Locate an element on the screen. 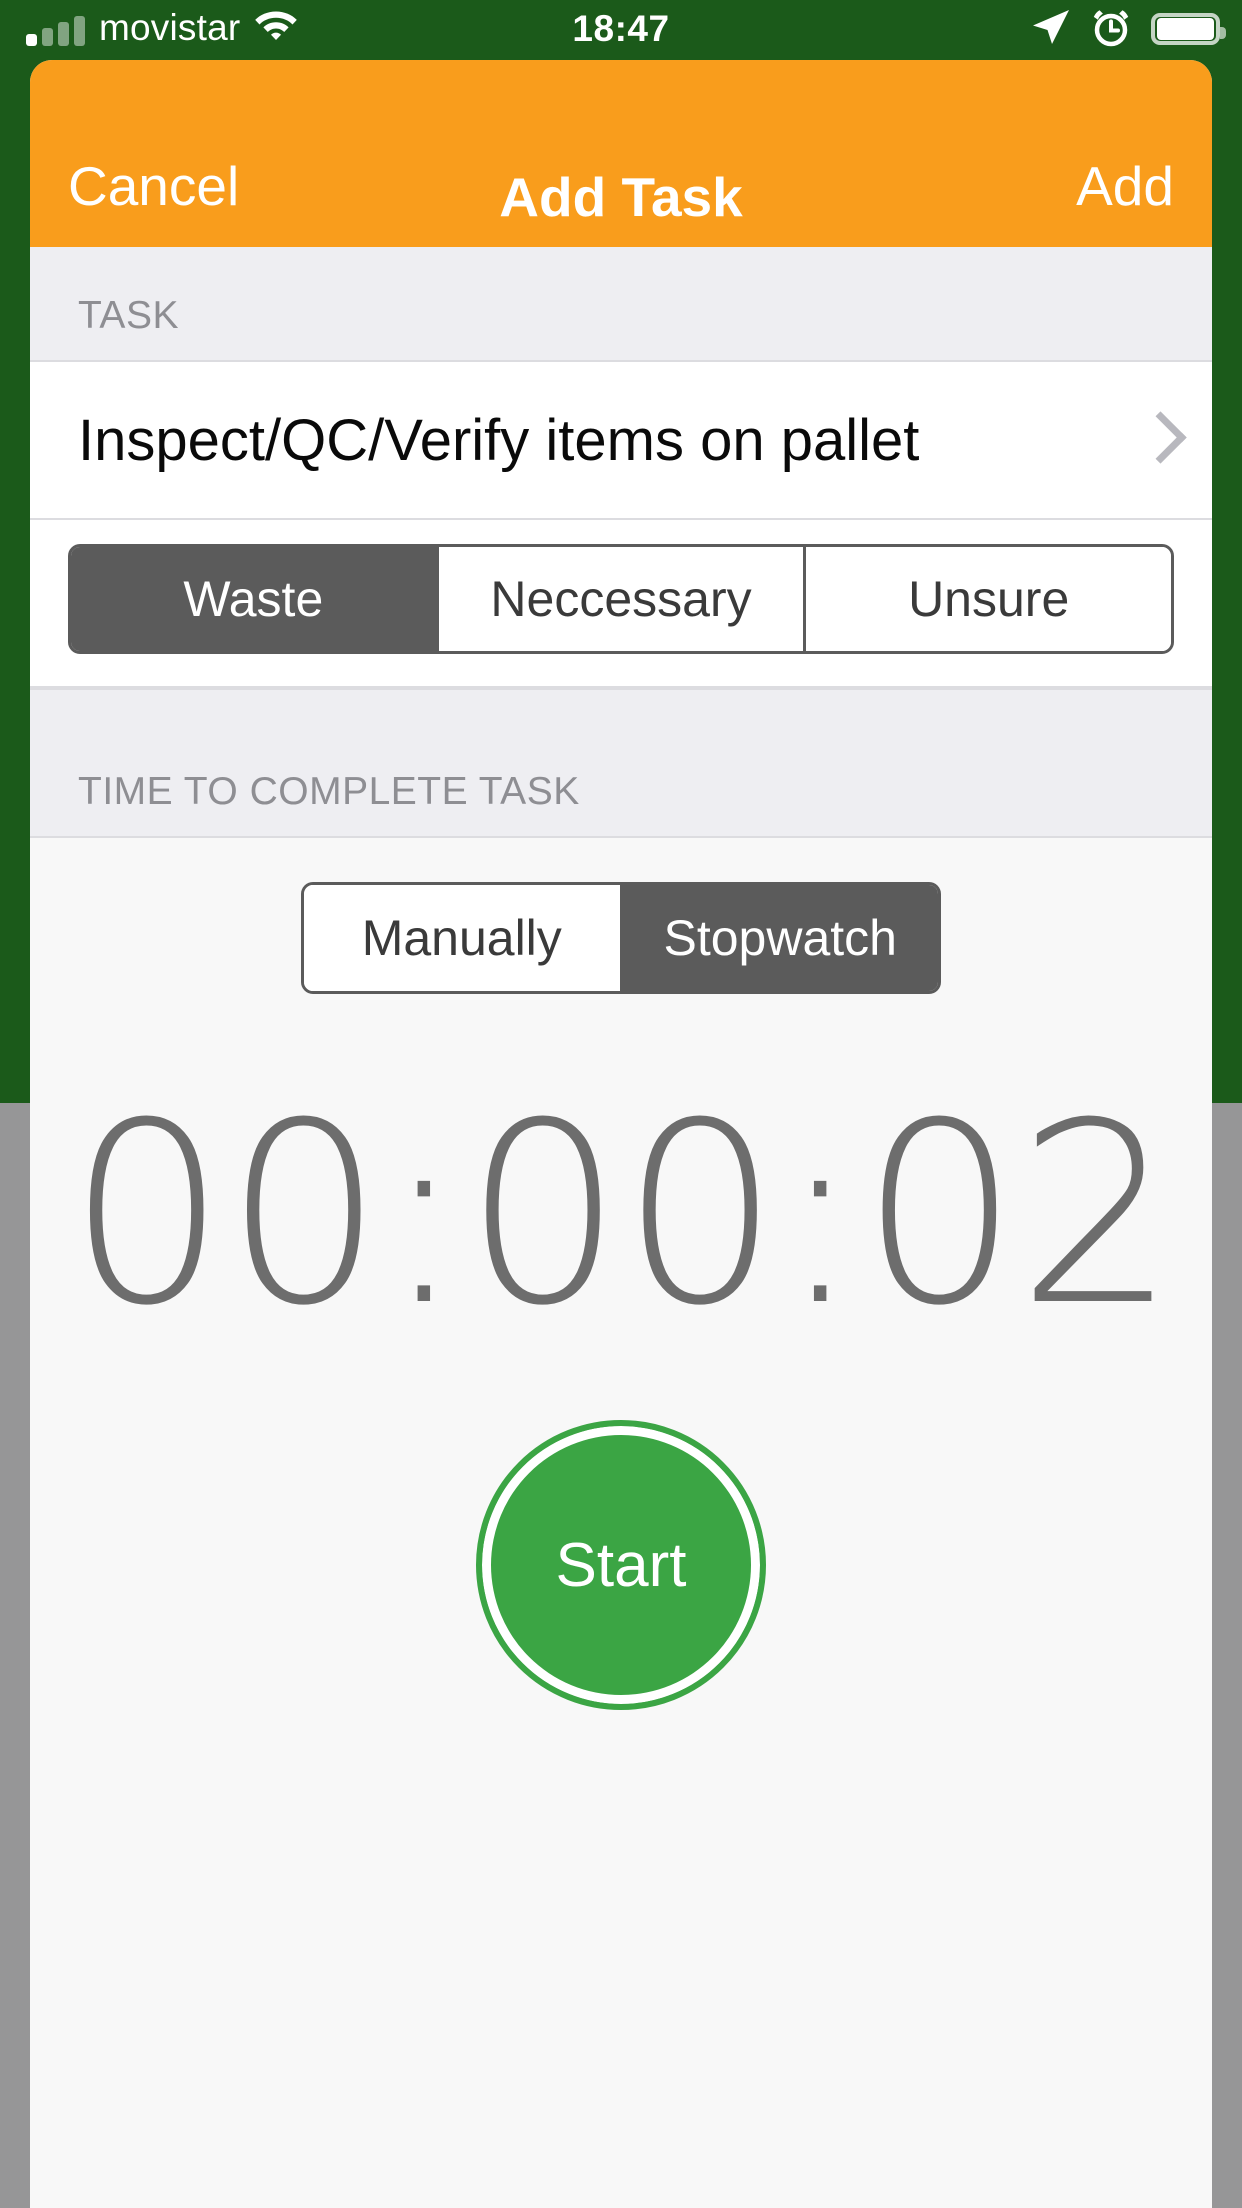  battery-full-icon is located at coordinates (1188, 29).